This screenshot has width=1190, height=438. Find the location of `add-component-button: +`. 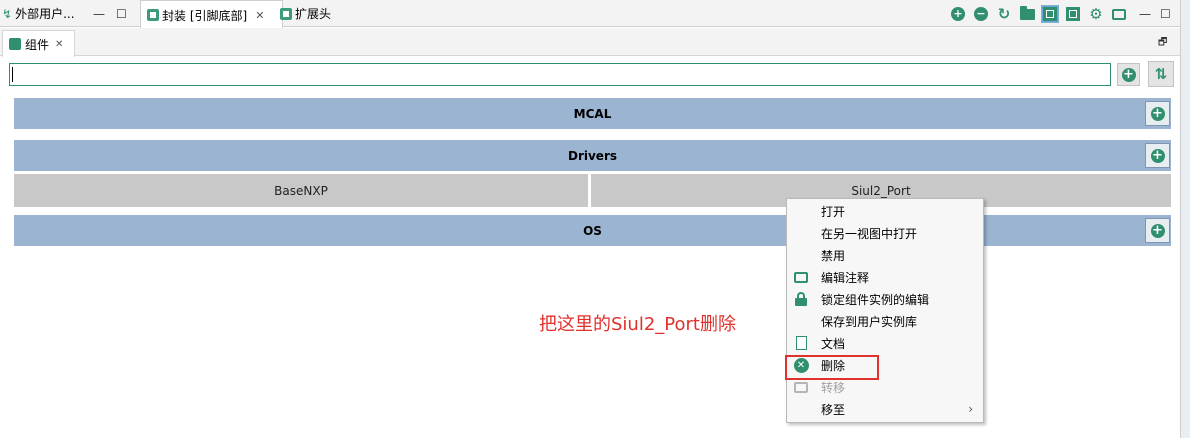

add-component-button: + is located at coordinates (1128, 74).